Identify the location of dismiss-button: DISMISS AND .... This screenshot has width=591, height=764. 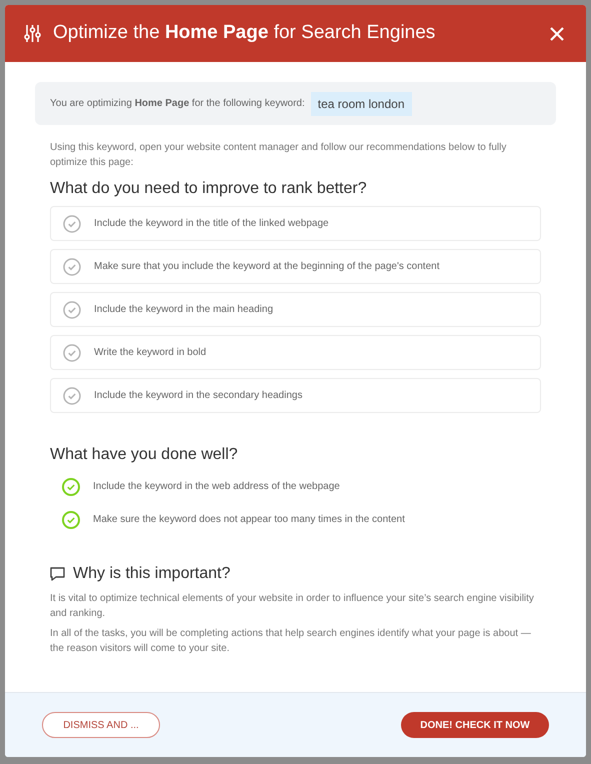
(101, 725).